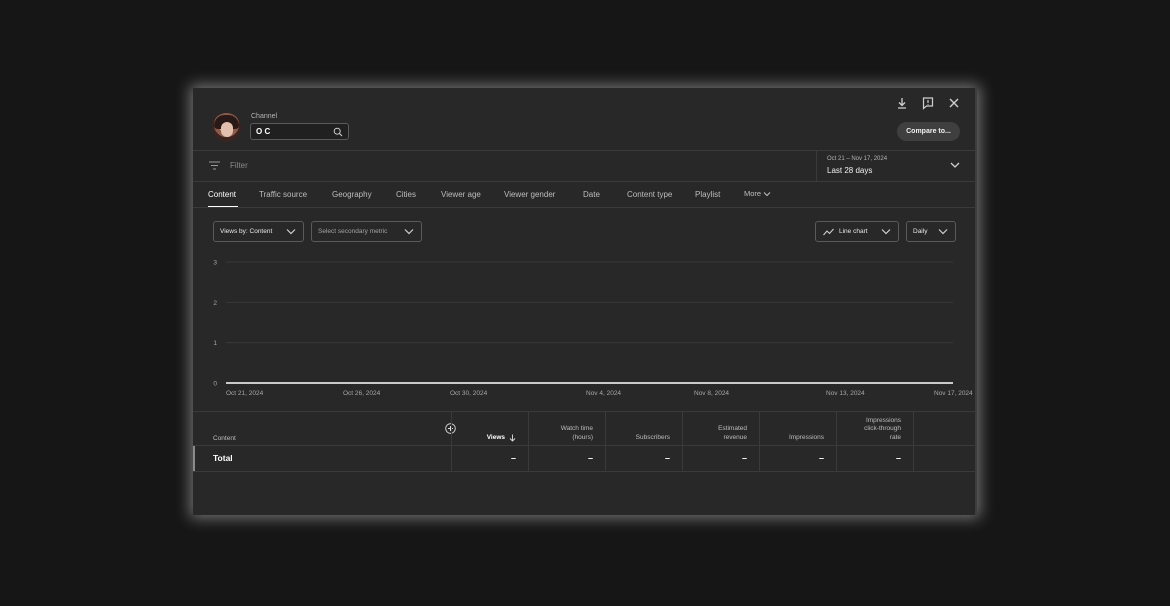 This screenshot has height=606, width=1170. I want to click on column-header-watch-time: Watch time (hours), so click(566, 428).